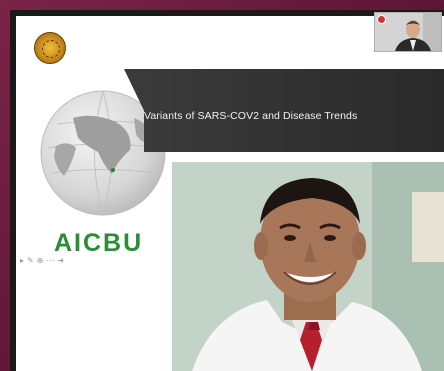  What do you see at coordinates (99, 243) in the screenshot?
I see `brand-logo-text: AICBU` at bounding box center [99, 243].